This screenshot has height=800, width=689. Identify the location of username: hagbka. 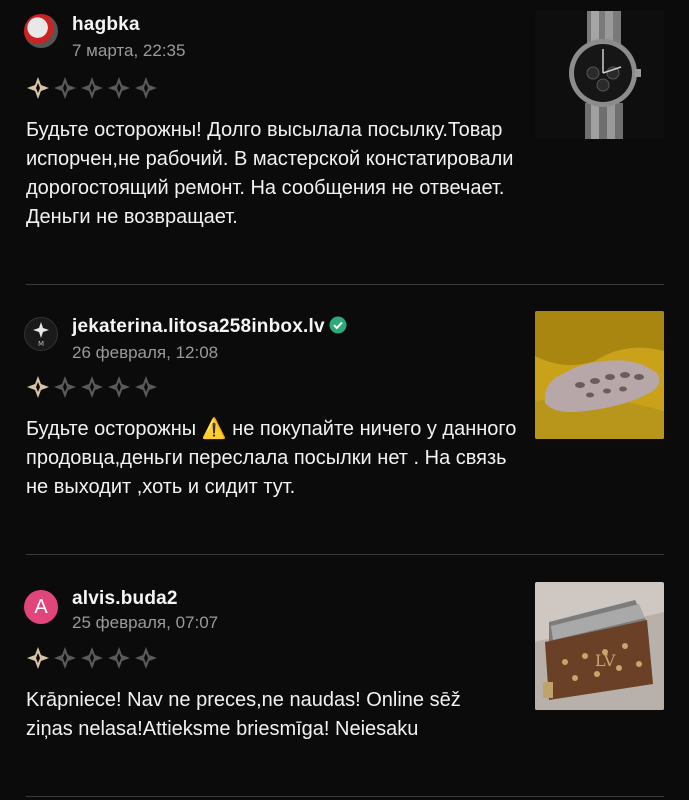
(106, 25).